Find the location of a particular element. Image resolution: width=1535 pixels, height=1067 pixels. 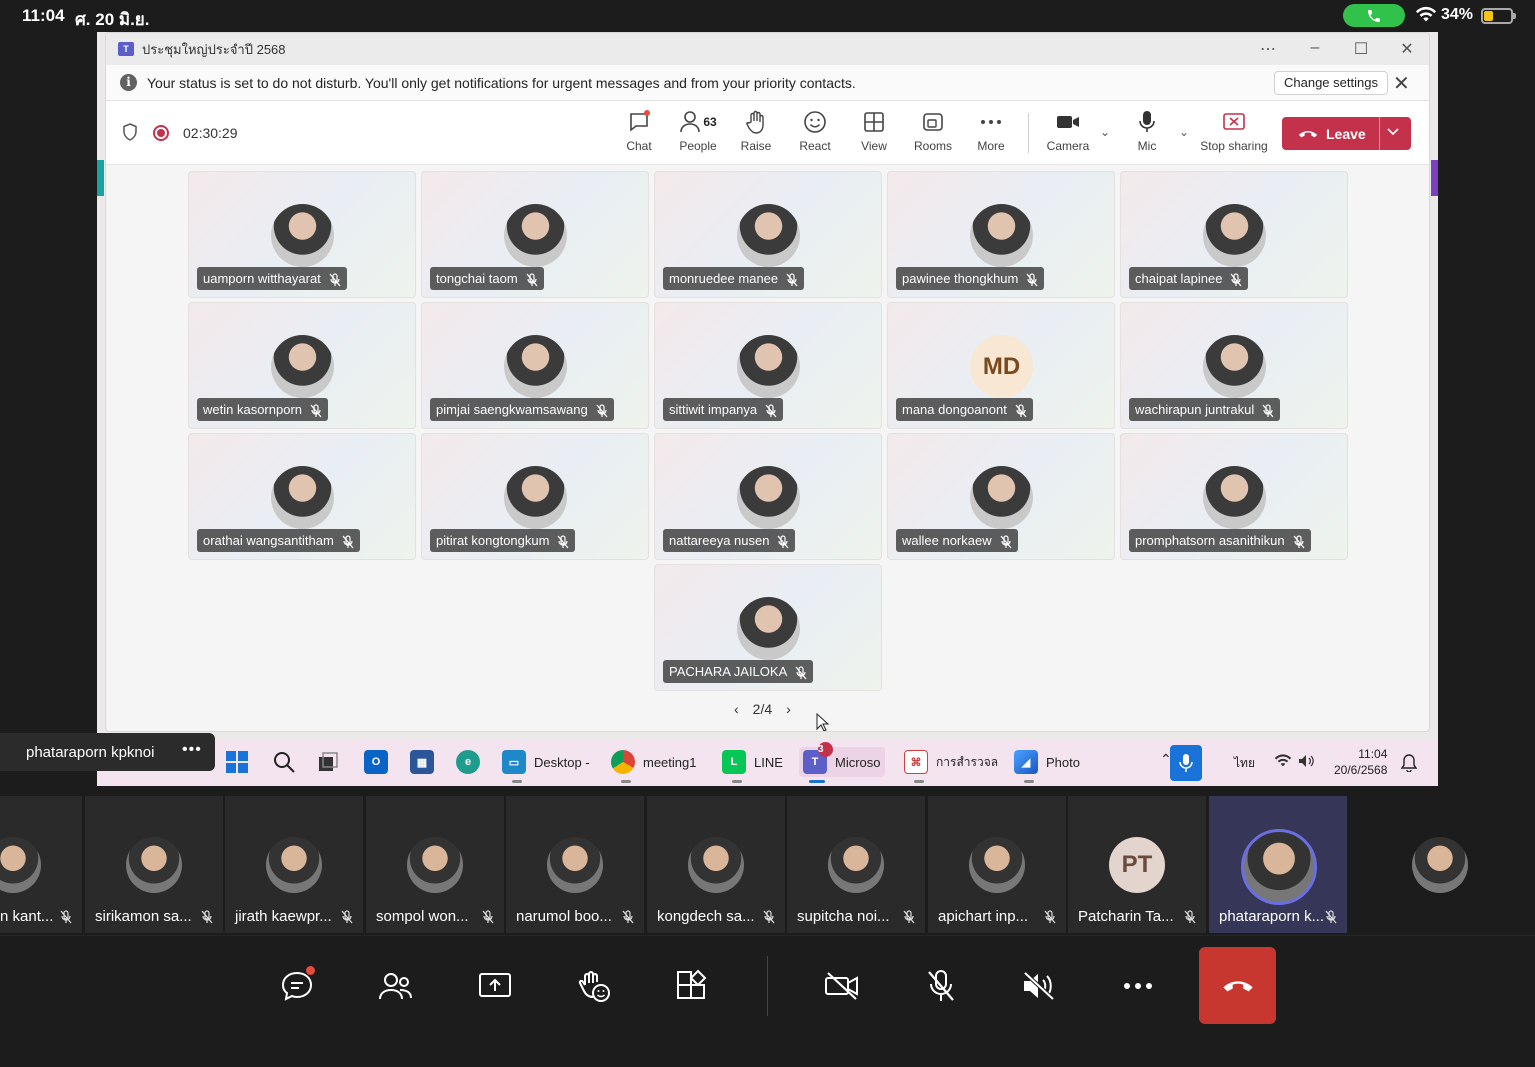

teams-logo-icon: T is located at coordinates (126, 49).